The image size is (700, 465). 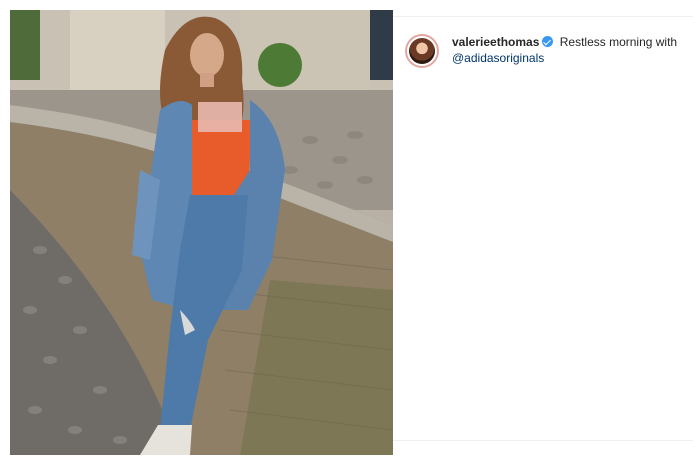 What do you see at coordinates (498, 58) in the screenshot?
I see `mention-link: @adidasoriginals` at bounding box center [498, 58].